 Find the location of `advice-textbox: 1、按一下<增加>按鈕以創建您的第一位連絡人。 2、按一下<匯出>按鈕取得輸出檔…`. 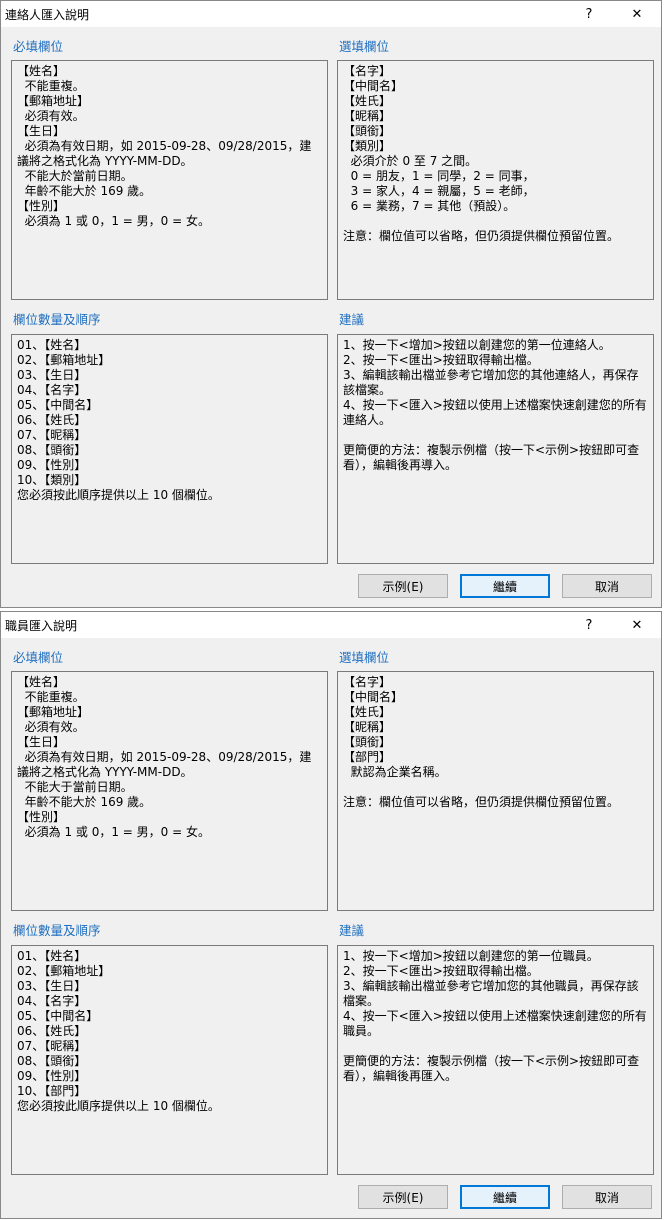

advice-textbox: 1、按一下<增加>按鈕以創建您的第一位連絡人。 2、按一下<匯出>按鈕取得輸出檔… is located at coordinates (495, 449).